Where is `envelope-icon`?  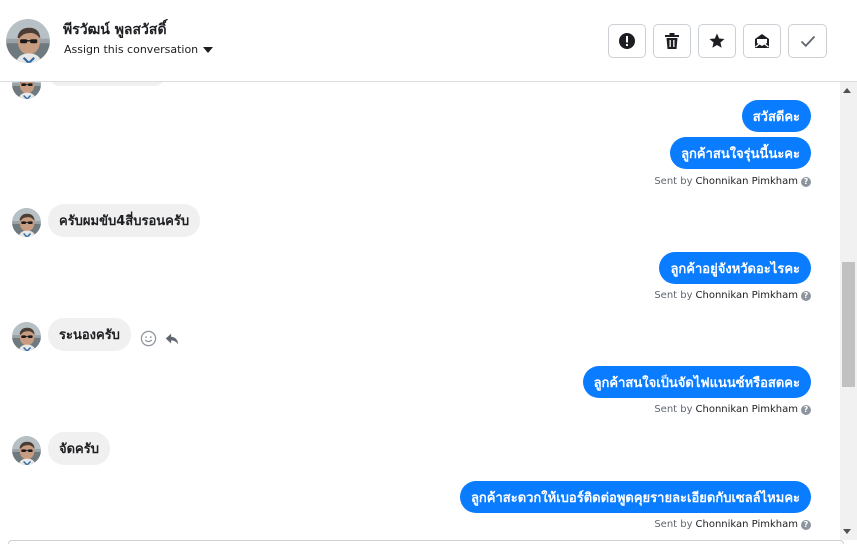
envelope-icon is located at coordinates (762, 41).